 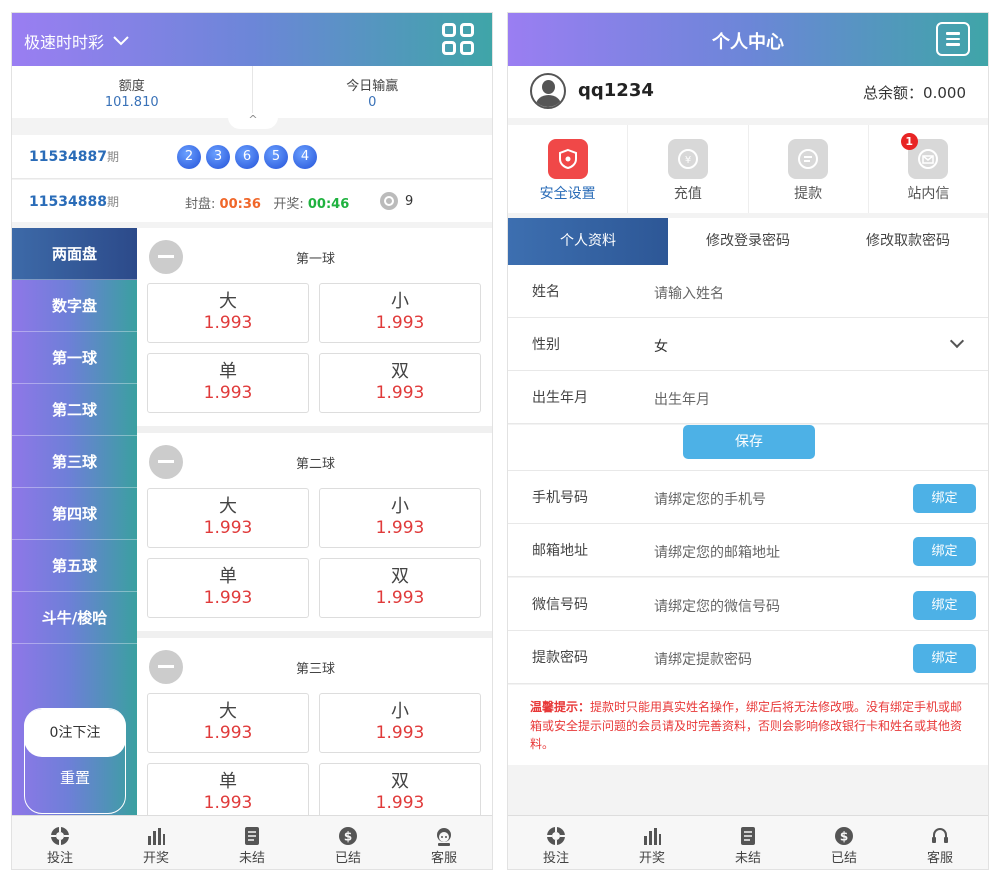 I want to click on wechat-row: 微信号码 请绑定您的微信号码 绑定, so click(x=748, y=604).